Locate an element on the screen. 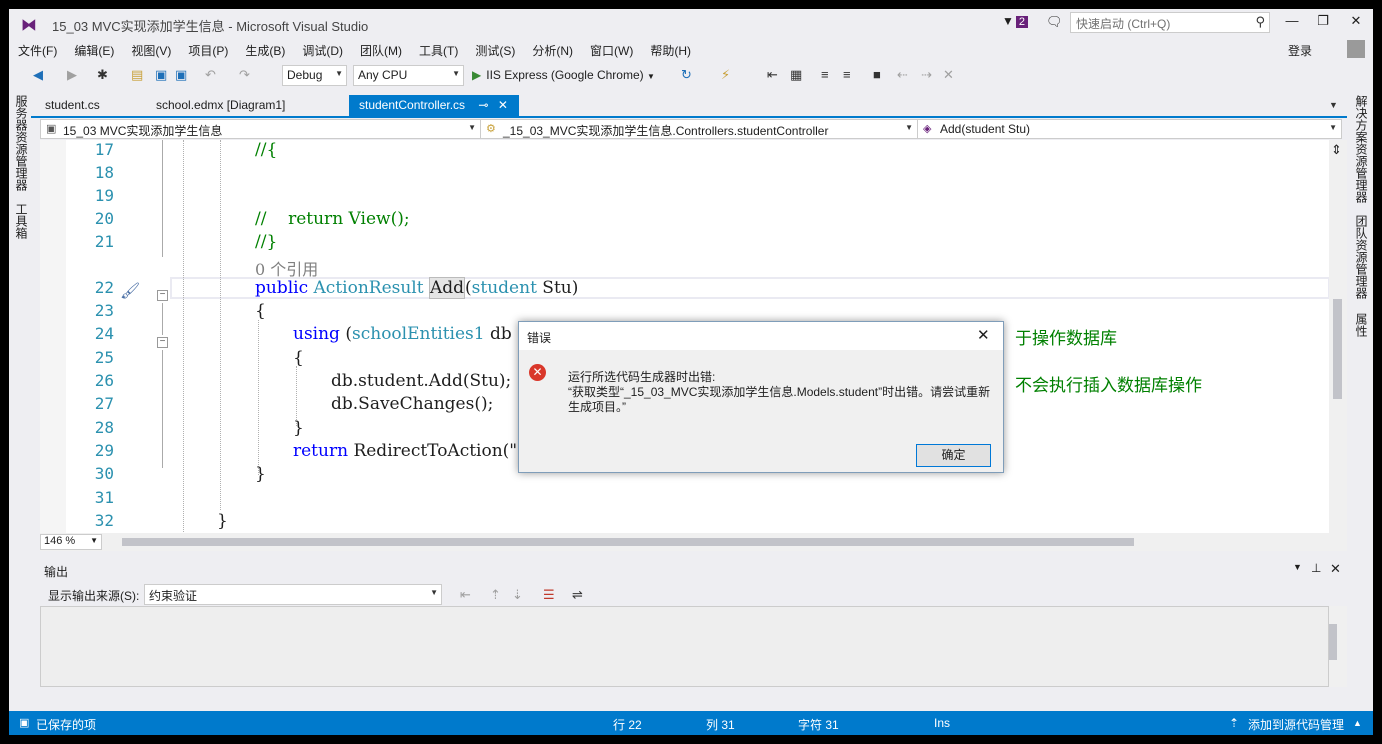 This screenshot has width=1382, height=744. codelens-references: 0 个引用 is located at coordinates (286, 268).